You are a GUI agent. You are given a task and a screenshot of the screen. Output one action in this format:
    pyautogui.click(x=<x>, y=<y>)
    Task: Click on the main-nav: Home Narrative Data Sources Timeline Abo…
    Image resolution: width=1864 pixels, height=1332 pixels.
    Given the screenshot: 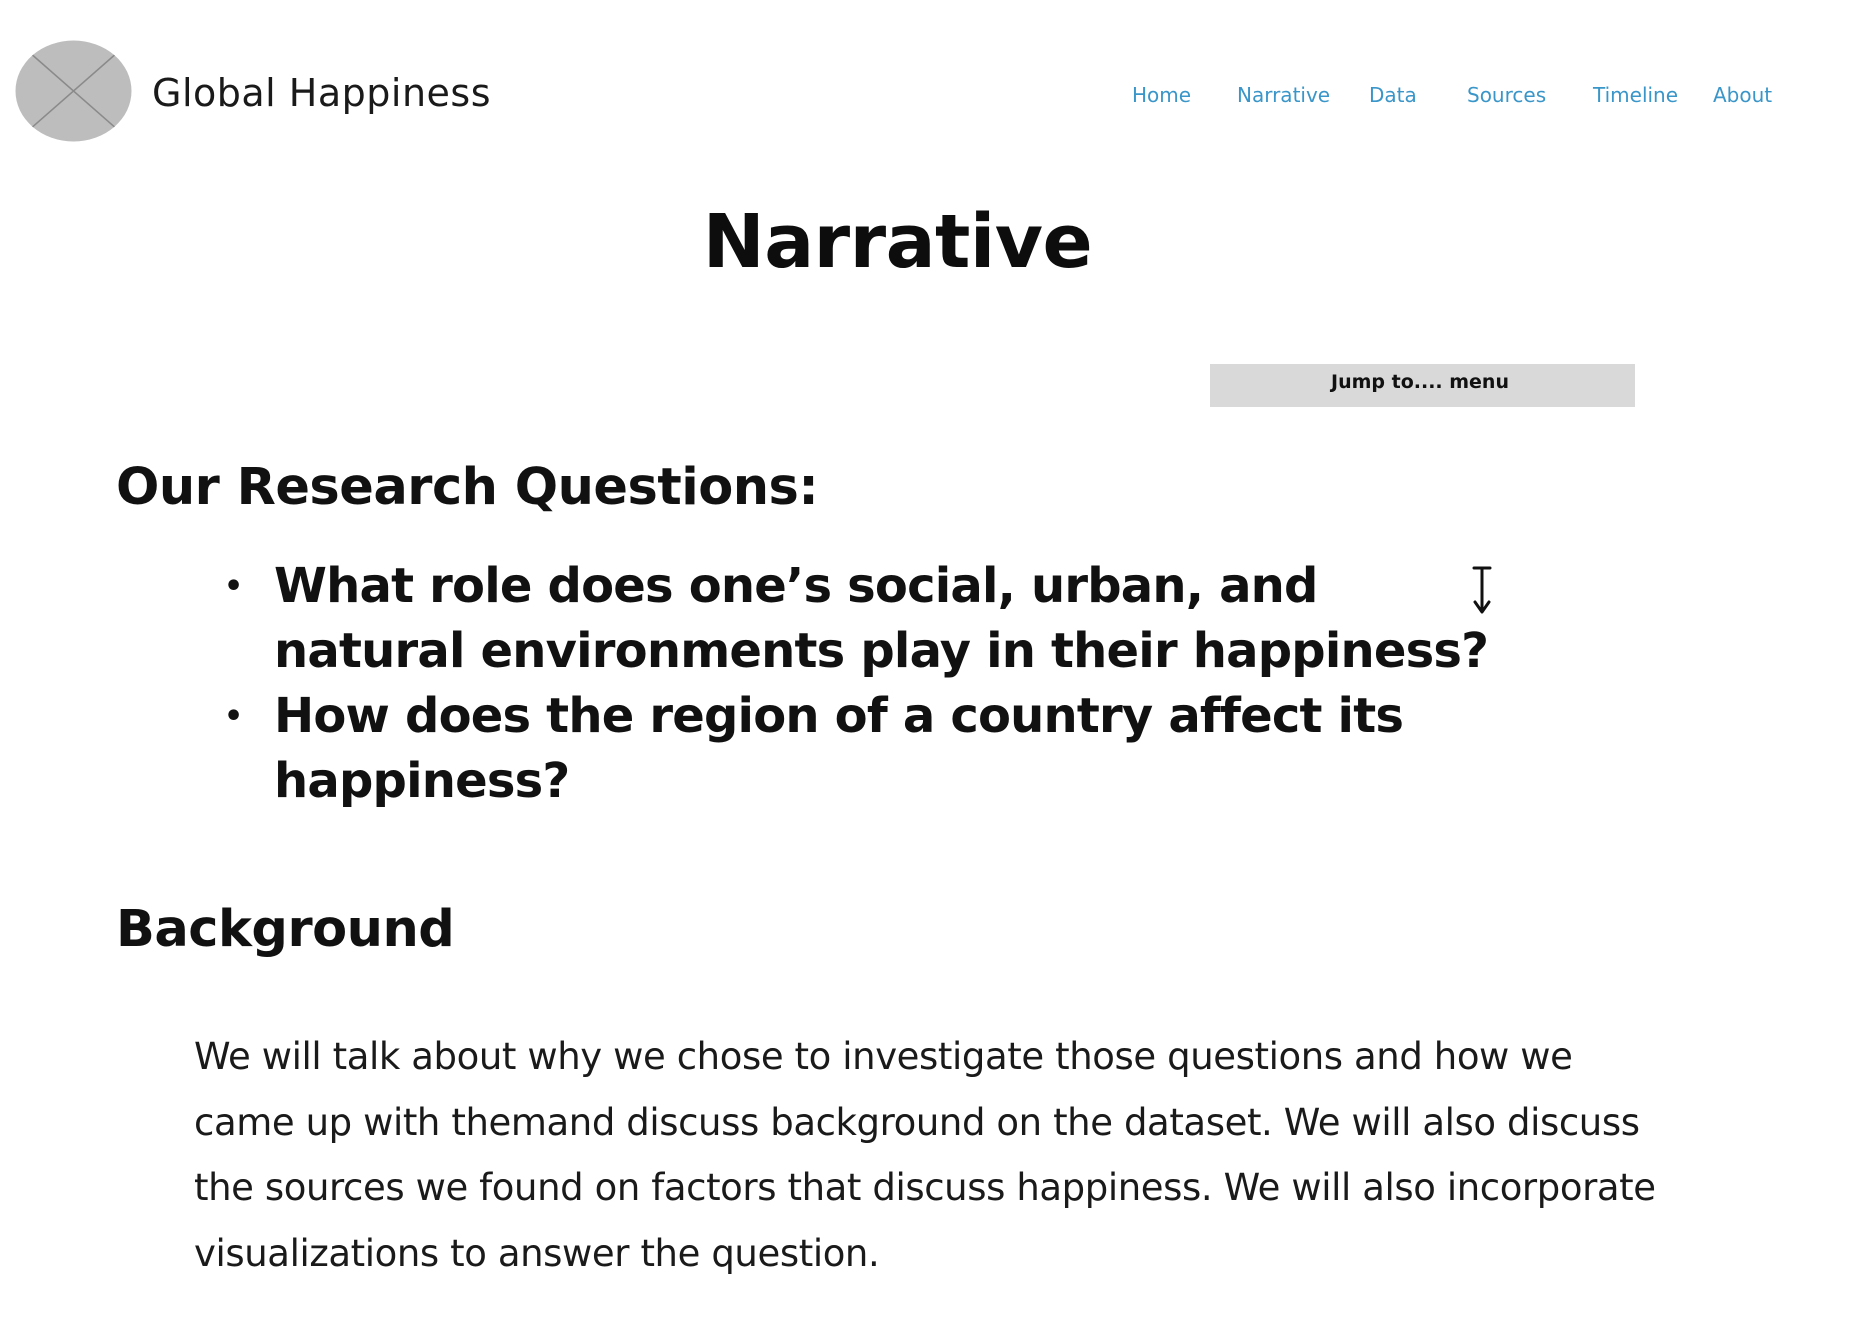 What is the action you would take?
    pyautogui.click(x=932, y=98)
    